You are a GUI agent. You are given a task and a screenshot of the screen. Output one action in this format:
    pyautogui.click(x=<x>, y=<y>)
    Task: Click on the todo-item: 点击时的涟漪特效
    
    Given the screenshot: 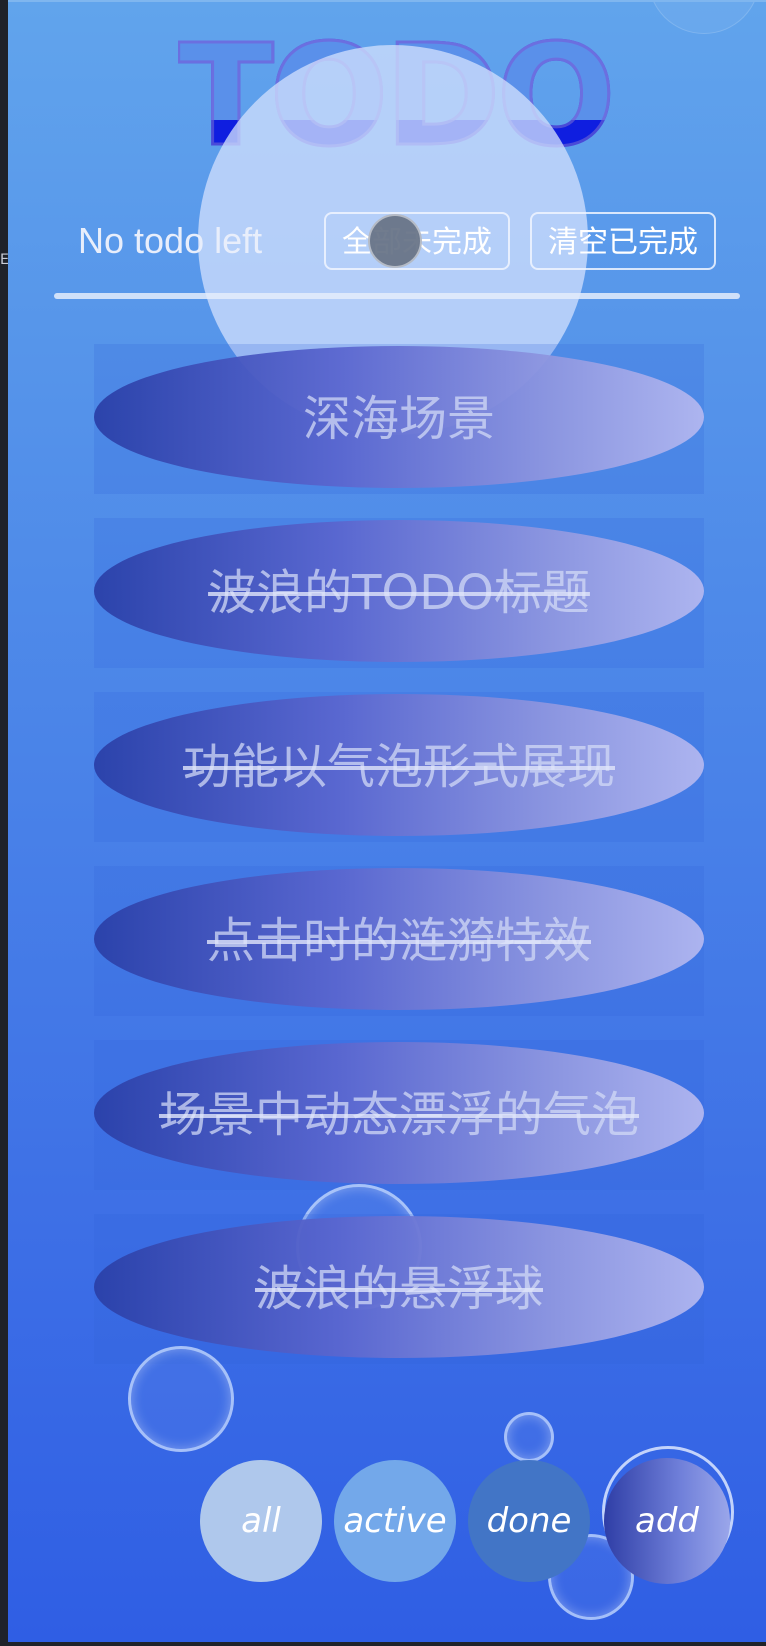 What is the action you would take?
    pyautogui.click(x=399, y=941)
    